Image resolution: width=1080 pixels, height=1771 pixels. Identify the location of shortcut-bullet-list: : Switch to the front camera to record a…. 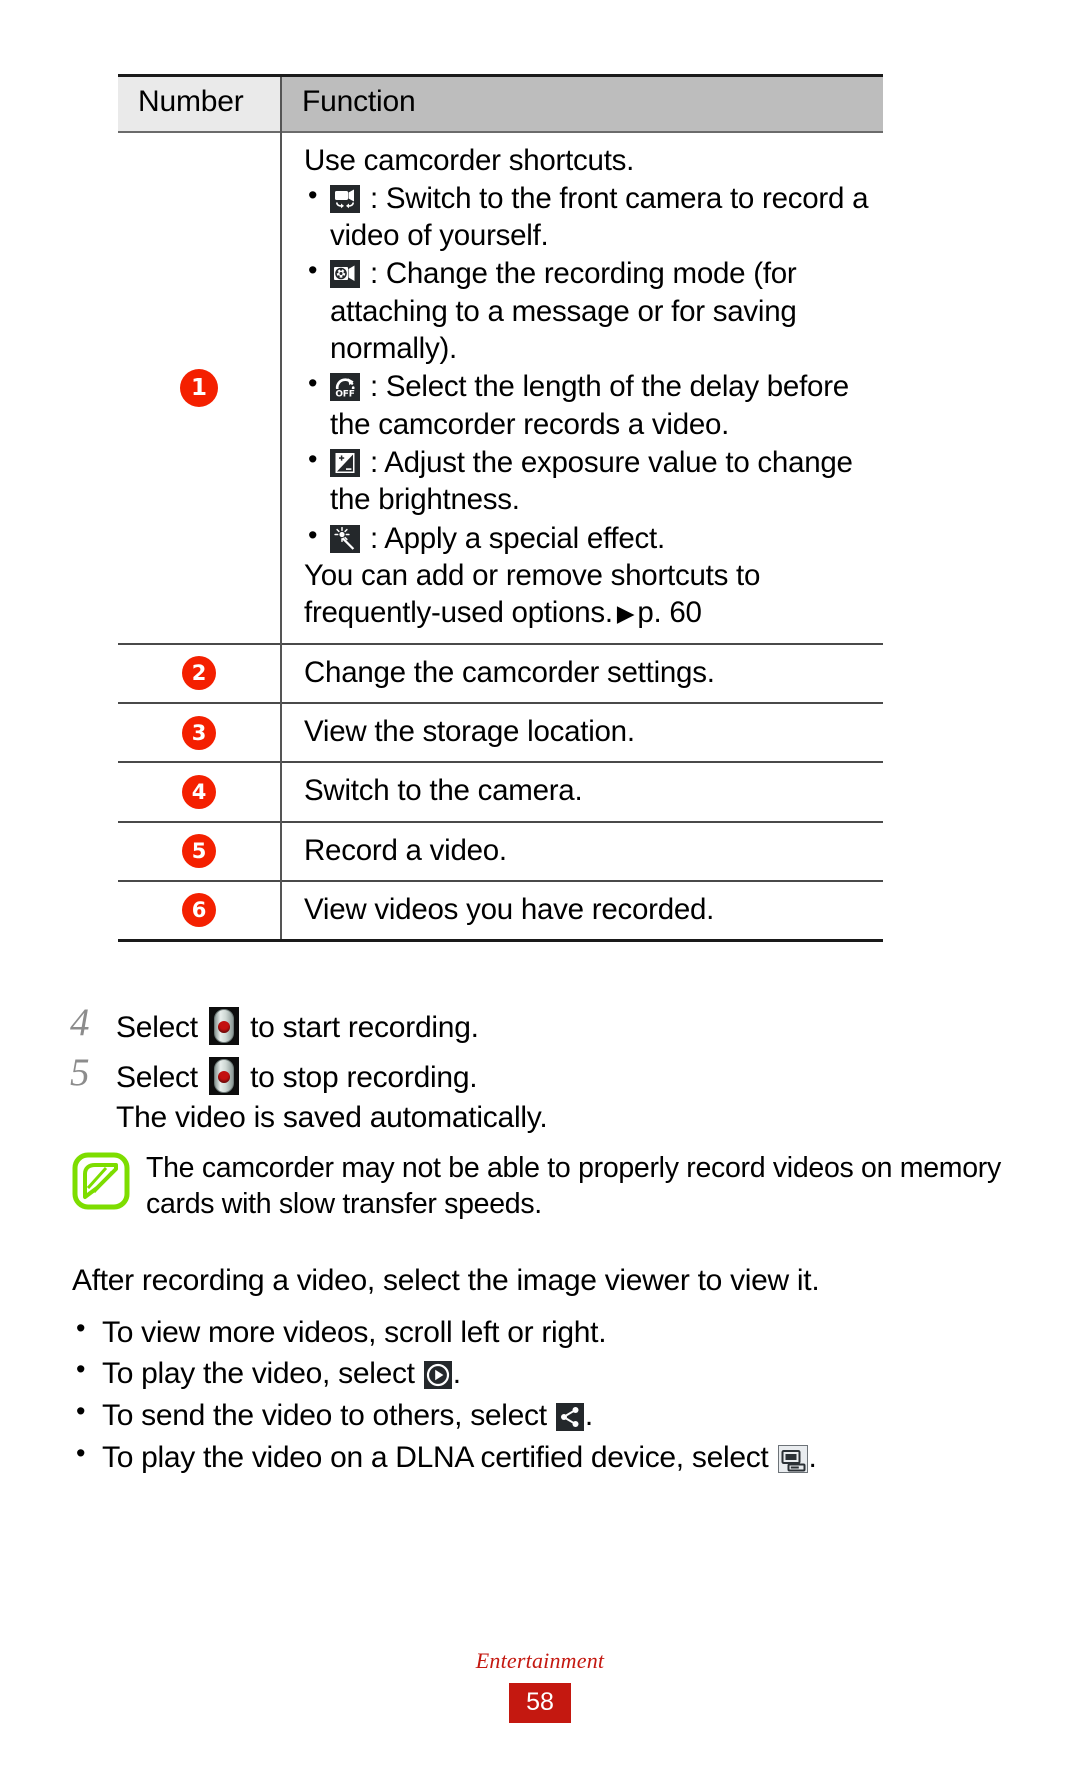
(590, 367).